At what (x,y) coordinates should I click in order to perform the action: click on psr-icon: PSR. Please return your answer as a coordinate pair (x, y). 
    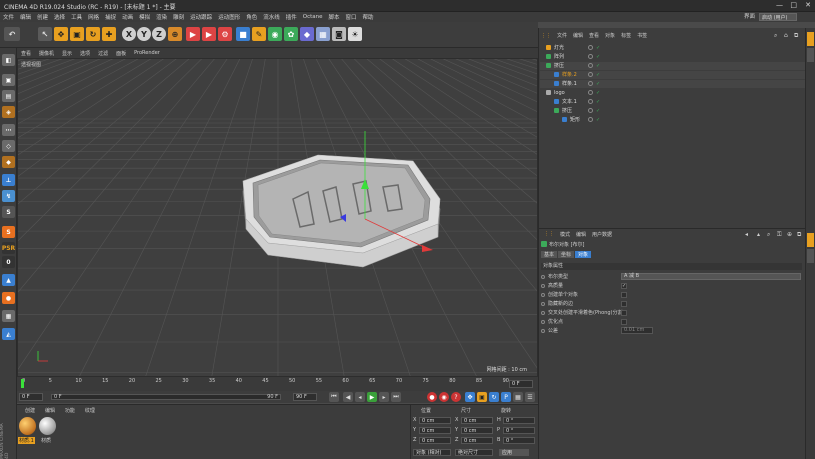
    Looking at the image, I should click on (8, 248).